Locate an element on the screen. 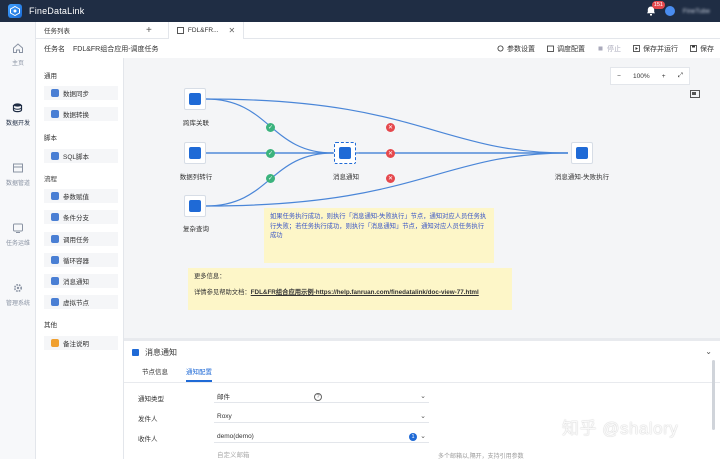  custom-email-placeholder: 自定义邮箱 is located at coordinates (233, 455).